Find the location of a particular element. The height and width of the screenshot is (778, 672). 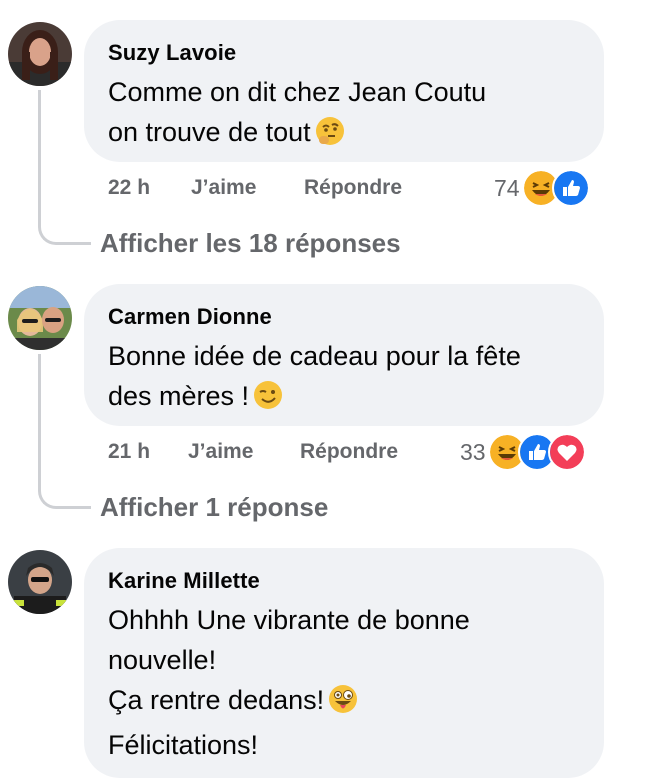

comment-line: Félicitations! is located at coordinates (183, 745).